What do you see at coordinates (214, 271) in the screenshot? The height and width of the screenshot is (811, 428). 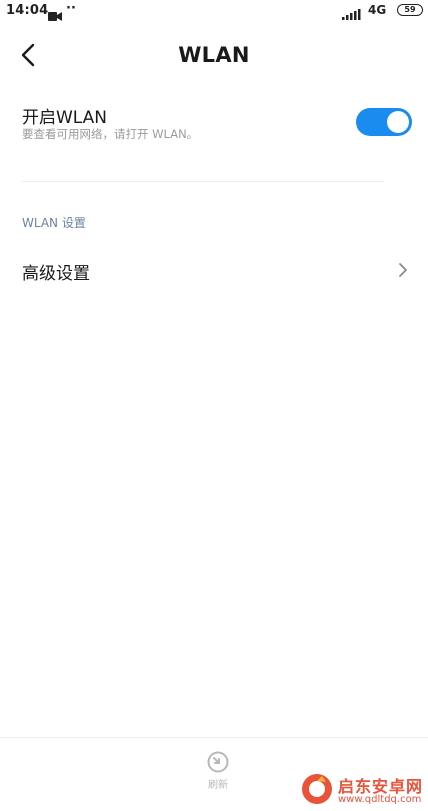 I see `advanced-settings-row: 高级设置` at bounding box center [214, 271].